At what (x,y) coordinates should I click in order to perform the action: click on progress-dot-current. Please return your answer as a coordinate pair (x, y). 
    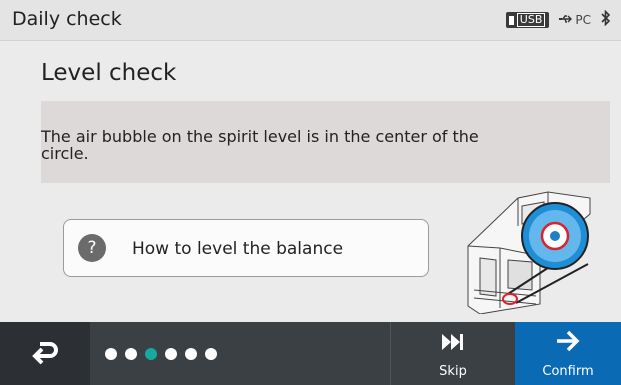
    Looking at the image, I should click on (151, 354).